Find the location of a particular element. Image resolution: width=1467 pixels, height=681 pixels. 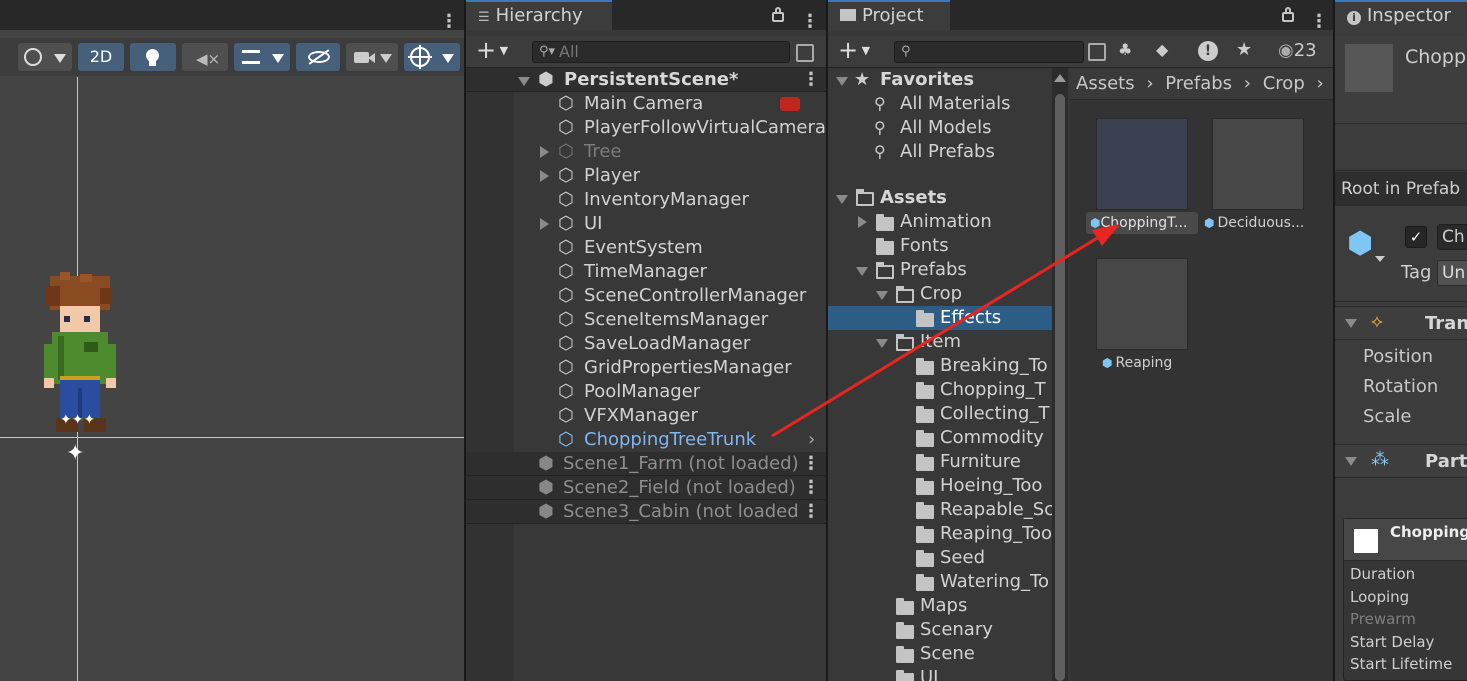

hierarchy-item: ⬡ SceneItemsManager is located at coordinates (646, 320).